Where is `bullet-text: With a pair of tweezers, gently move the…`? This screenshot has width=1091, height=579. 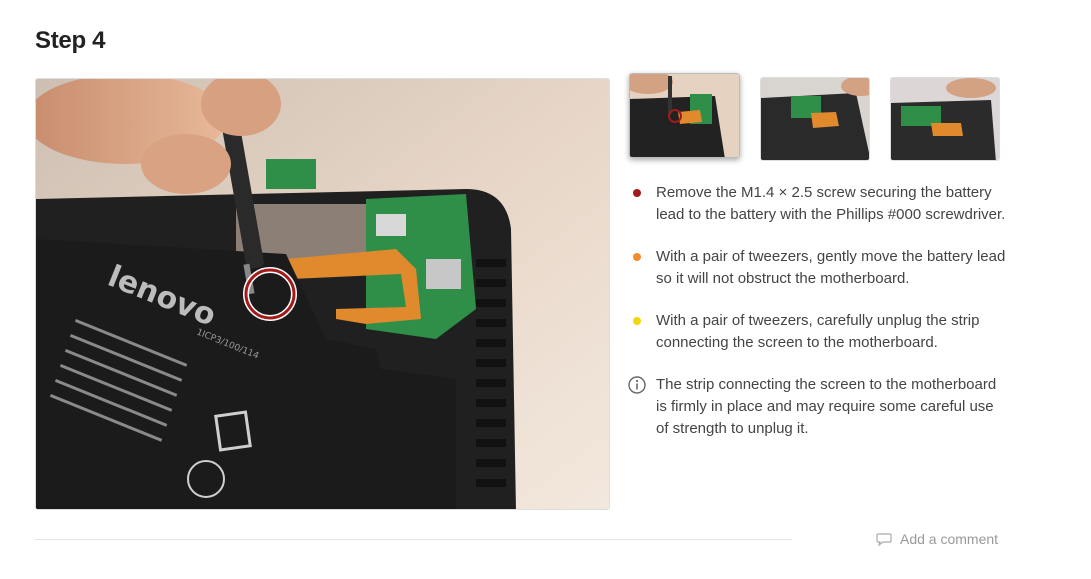
bullet-text: With a pair of tweezers, gently move the… is located at coordinates (831, 267).